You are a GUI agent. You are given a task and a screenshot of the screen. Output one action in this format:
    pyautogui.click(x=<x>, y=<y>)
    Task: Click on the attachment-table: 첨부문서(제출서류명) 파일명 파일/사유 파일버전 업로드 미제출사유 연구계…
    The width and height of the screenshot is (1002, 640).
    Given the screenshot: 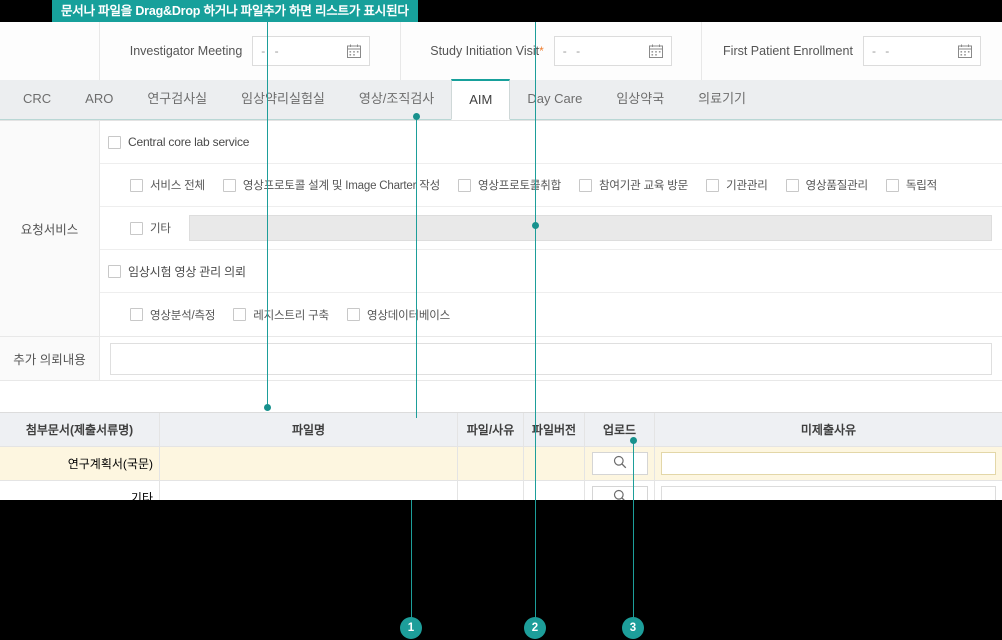 What is the action you would take?
    pyautogui.click(x=501, y=456)
    